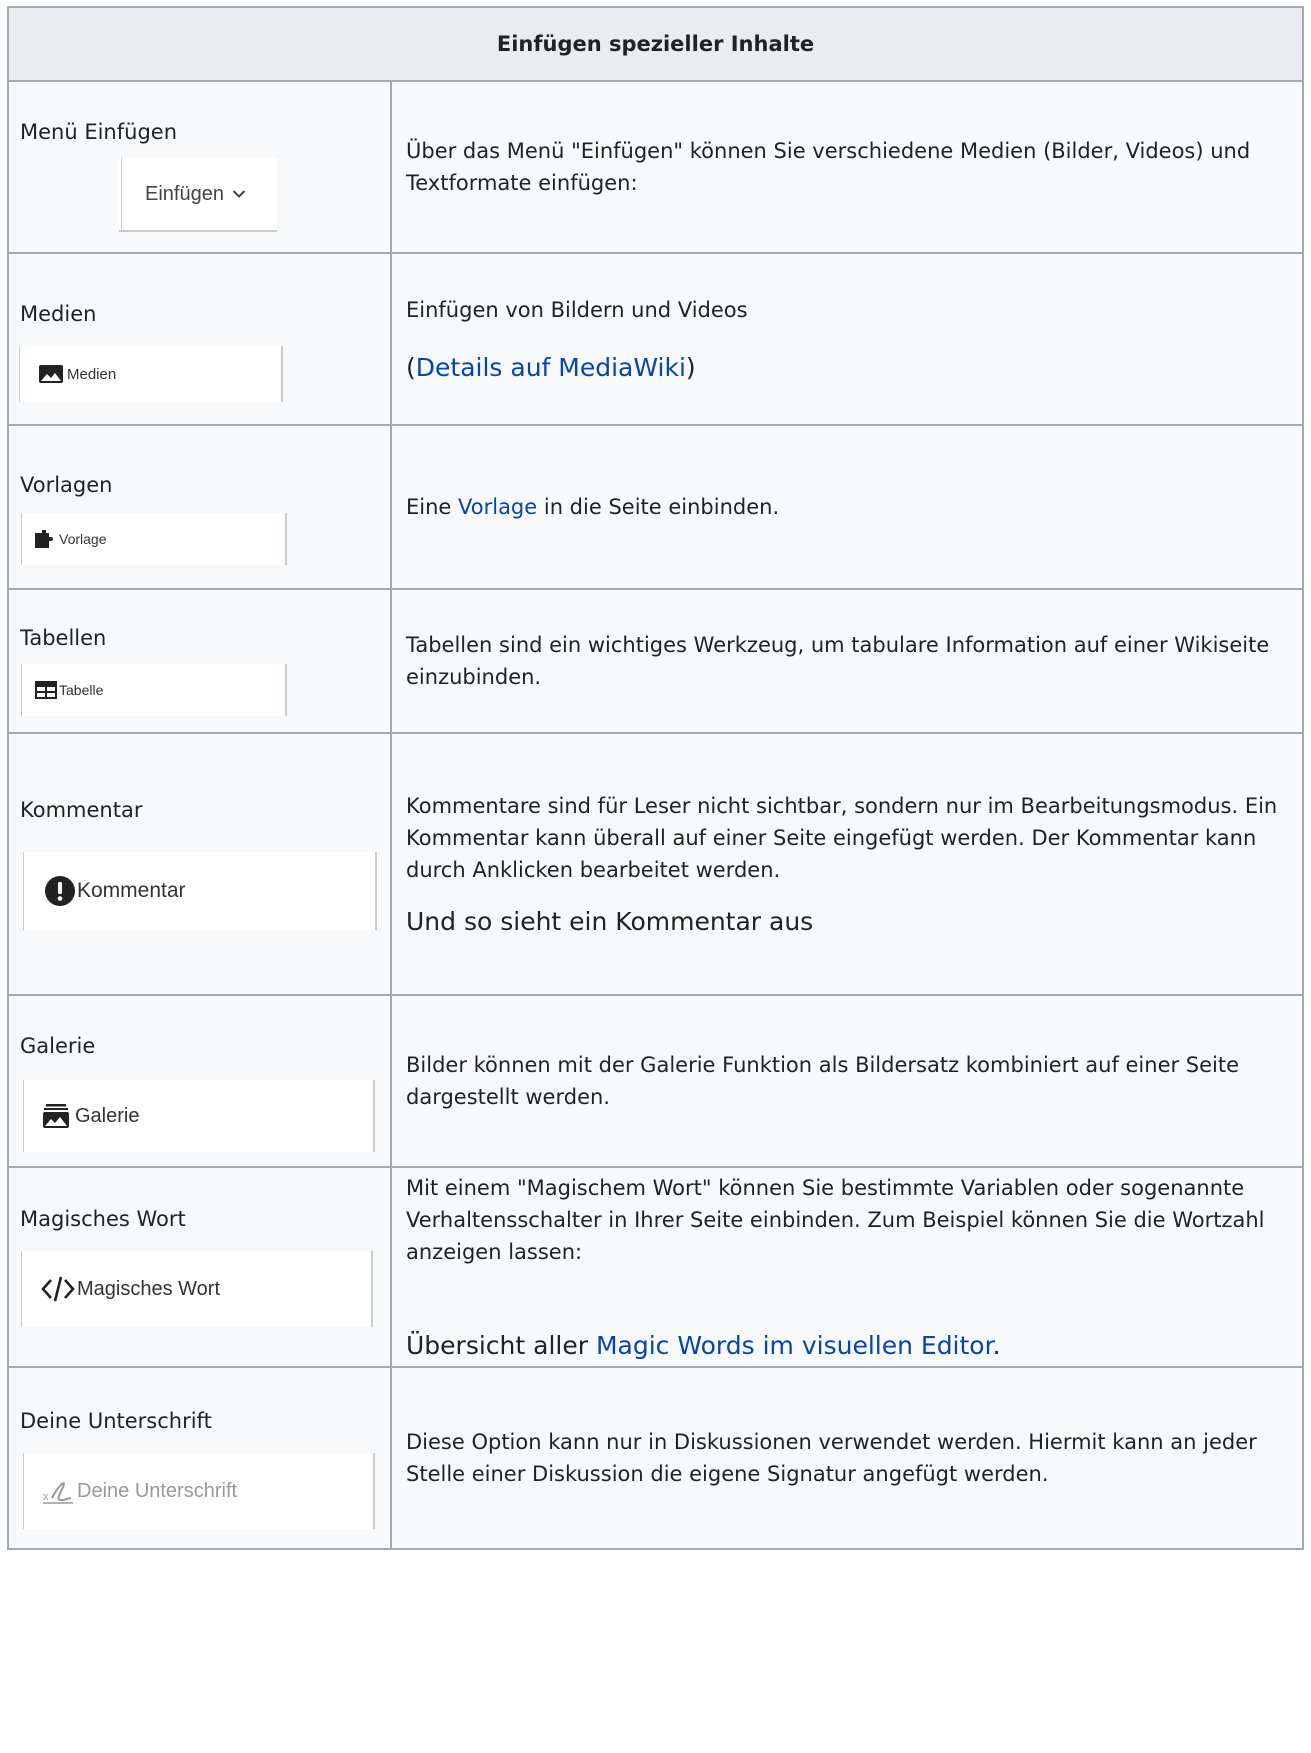  I want to click on feature-cell: Deine Unterschrift x Deine Unterschrift, so click(199, 1458).